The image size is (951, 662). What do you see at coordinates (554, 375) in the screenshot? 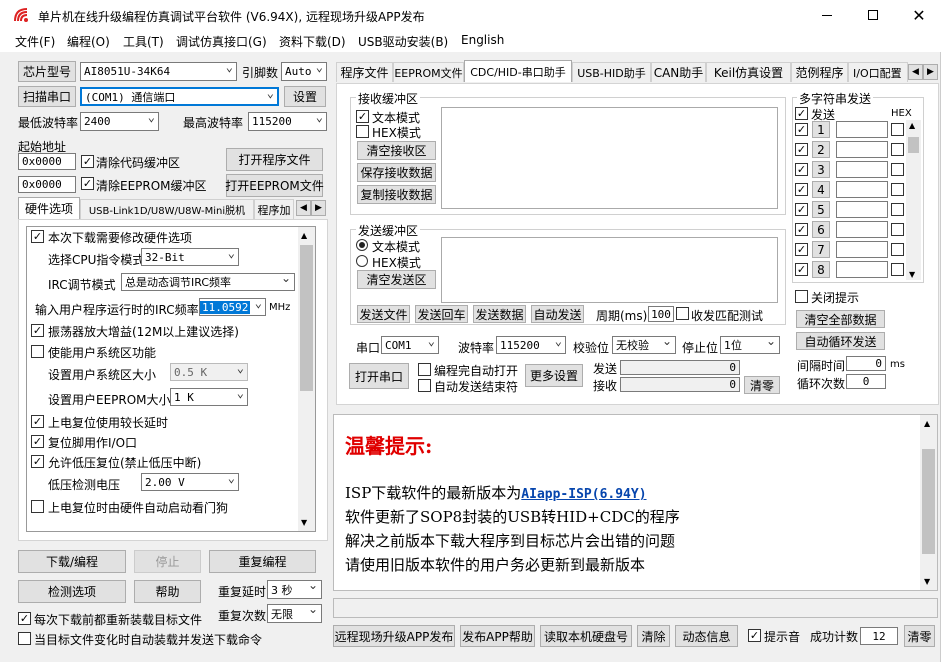
I see `more-settings-button: 更多设置` at bounding box center [554, 375].